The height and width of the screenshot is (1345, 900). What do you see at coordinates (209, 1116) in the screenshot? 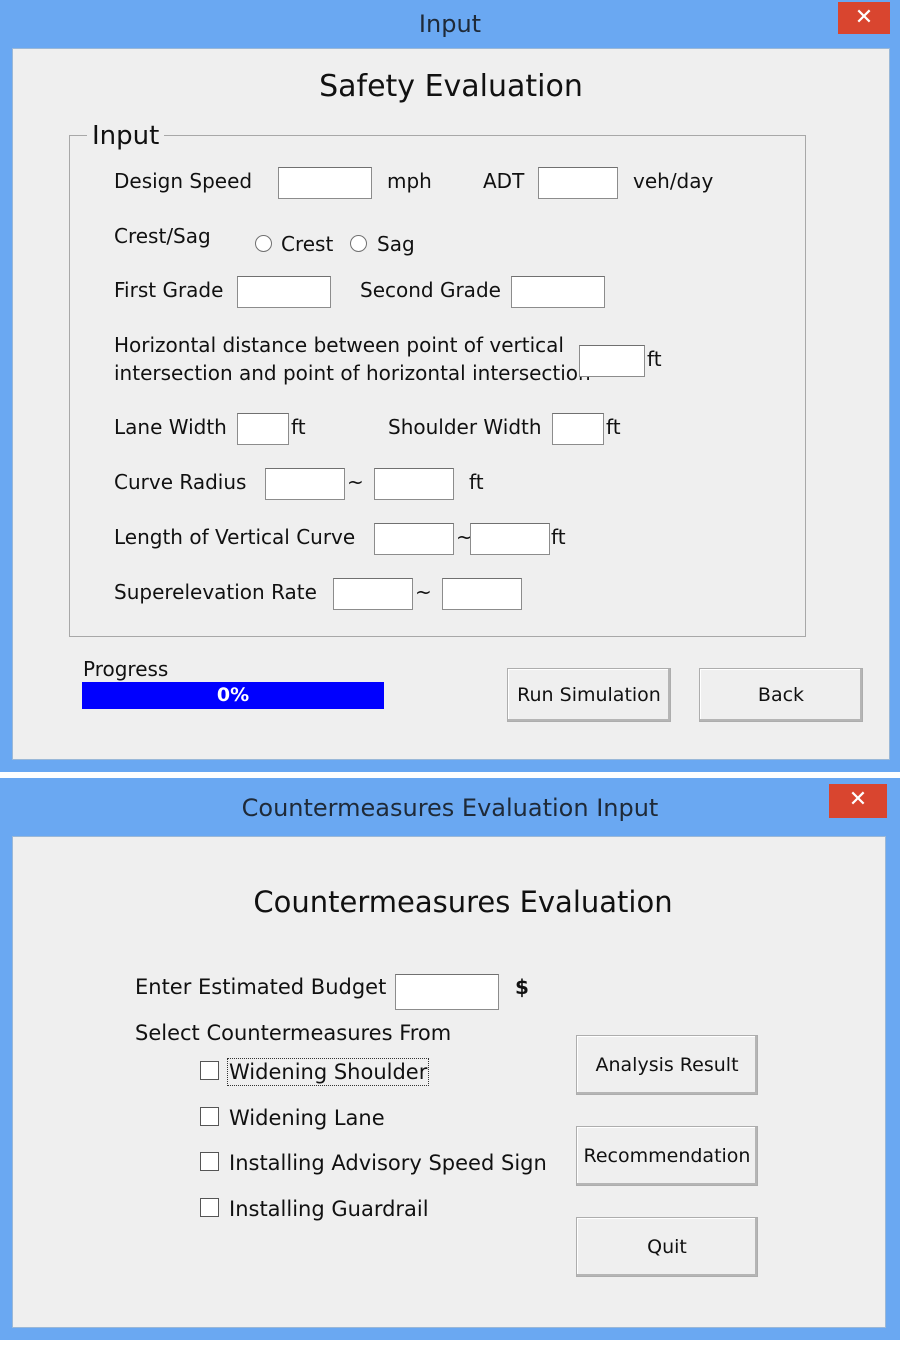
I see `widening-lane-checkbox` at bounding box center [209, 1116].